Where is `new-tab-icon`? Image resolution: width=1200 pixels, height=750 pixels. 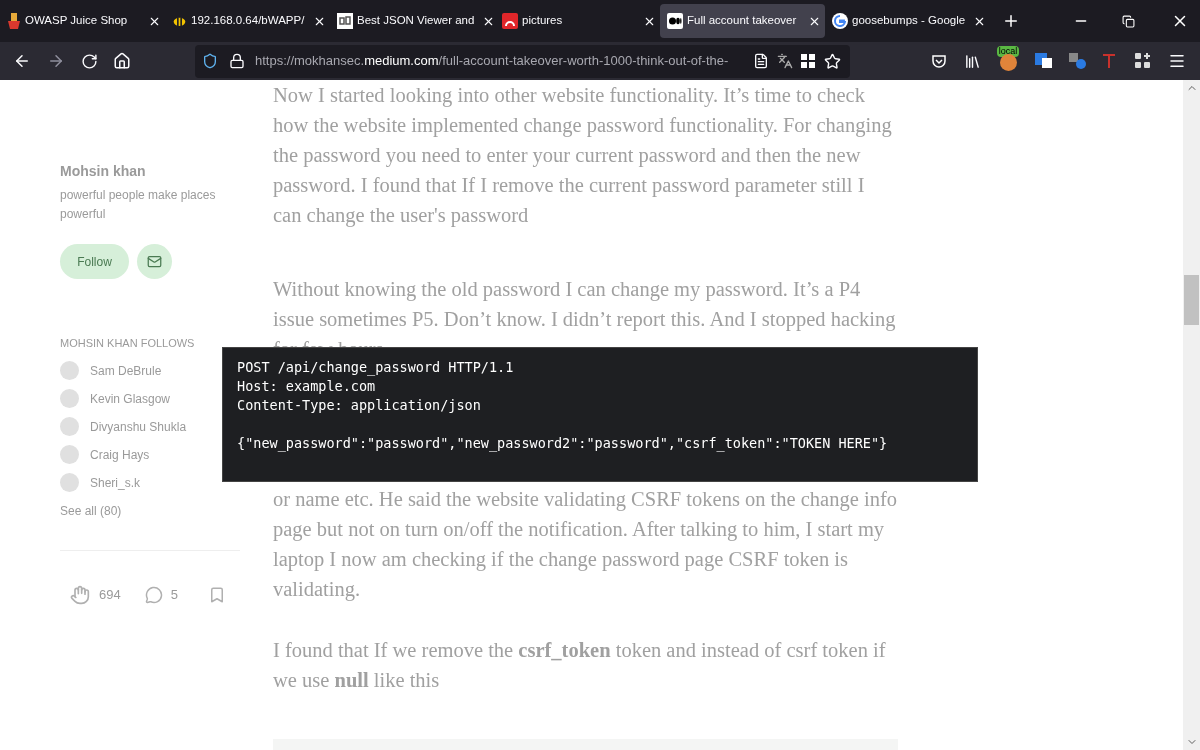
new-tab-icon is located at coordinates (1011, 21).